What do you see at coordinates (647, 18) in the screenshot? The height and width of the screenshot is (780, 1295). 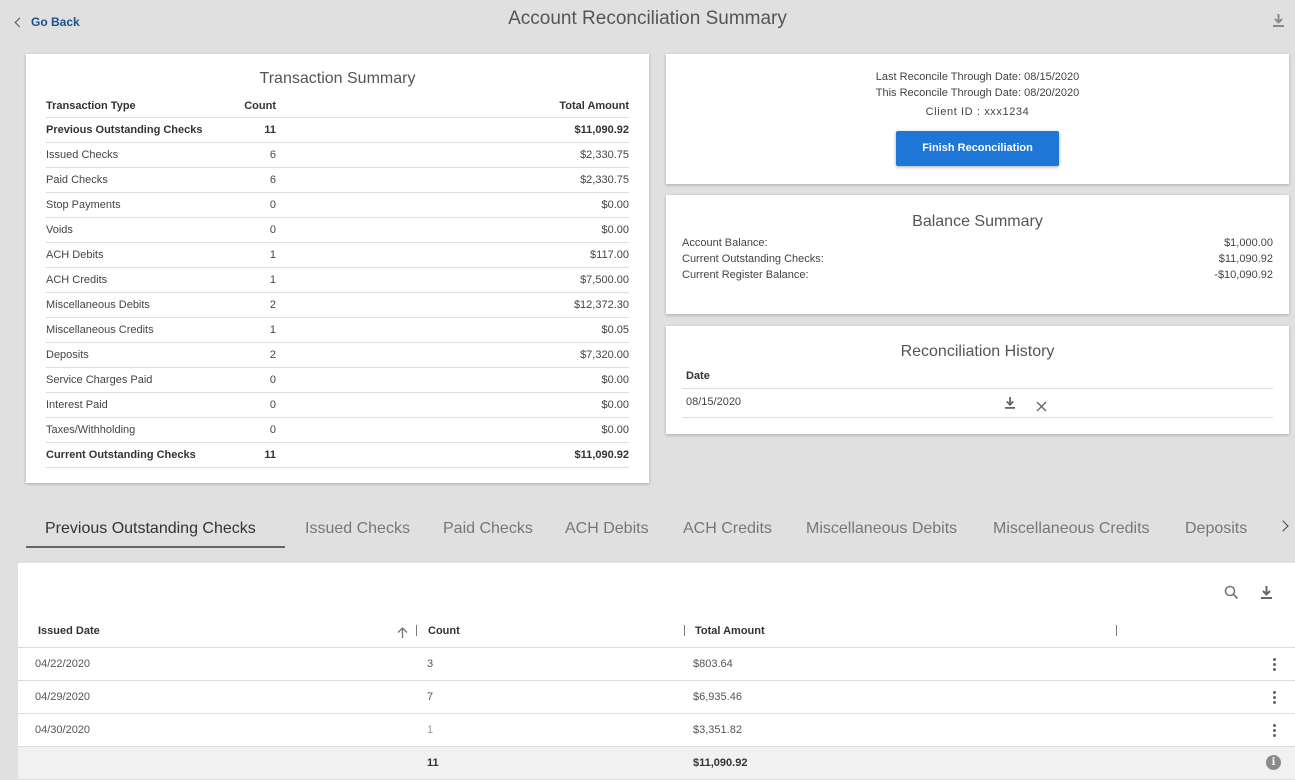 I see `page-title: Account Reconciliation Summary` at bounding box center [647, 18].